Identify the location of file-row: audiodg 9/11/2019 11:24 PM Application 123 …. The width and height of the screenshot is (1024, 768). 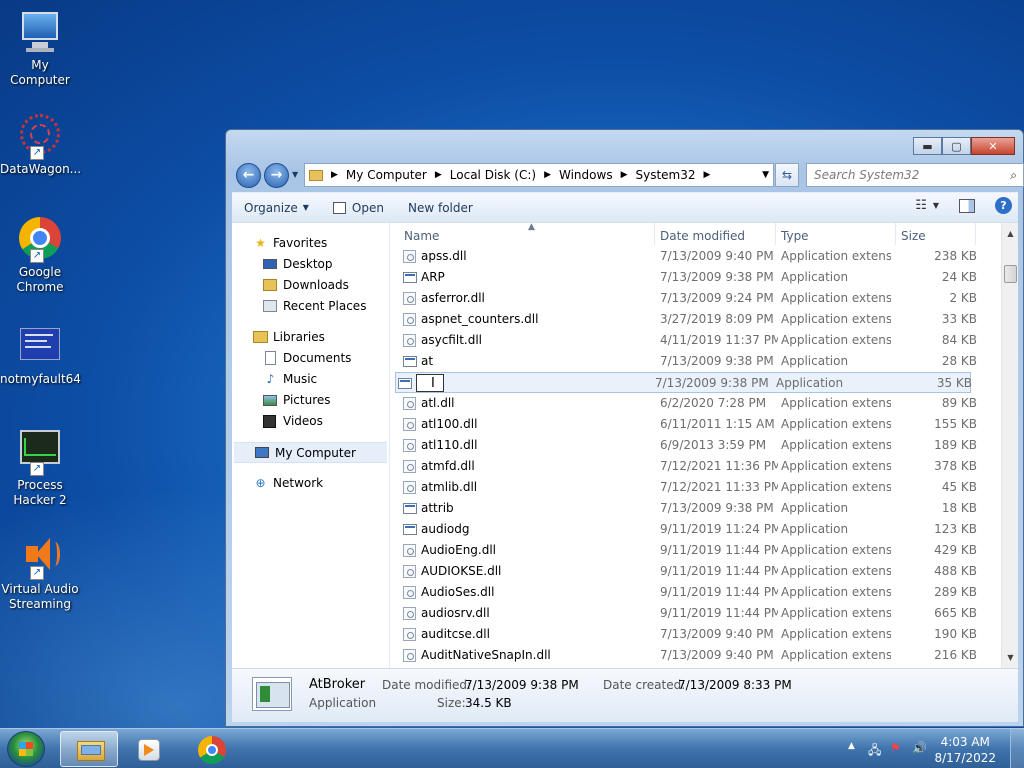
(692, 529).